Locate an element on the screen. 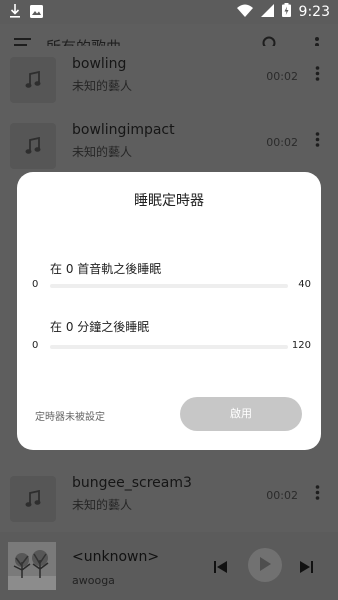  song-row: bowlingimpact 未知的藝人 00:02 is located at coordinates (169, 145).